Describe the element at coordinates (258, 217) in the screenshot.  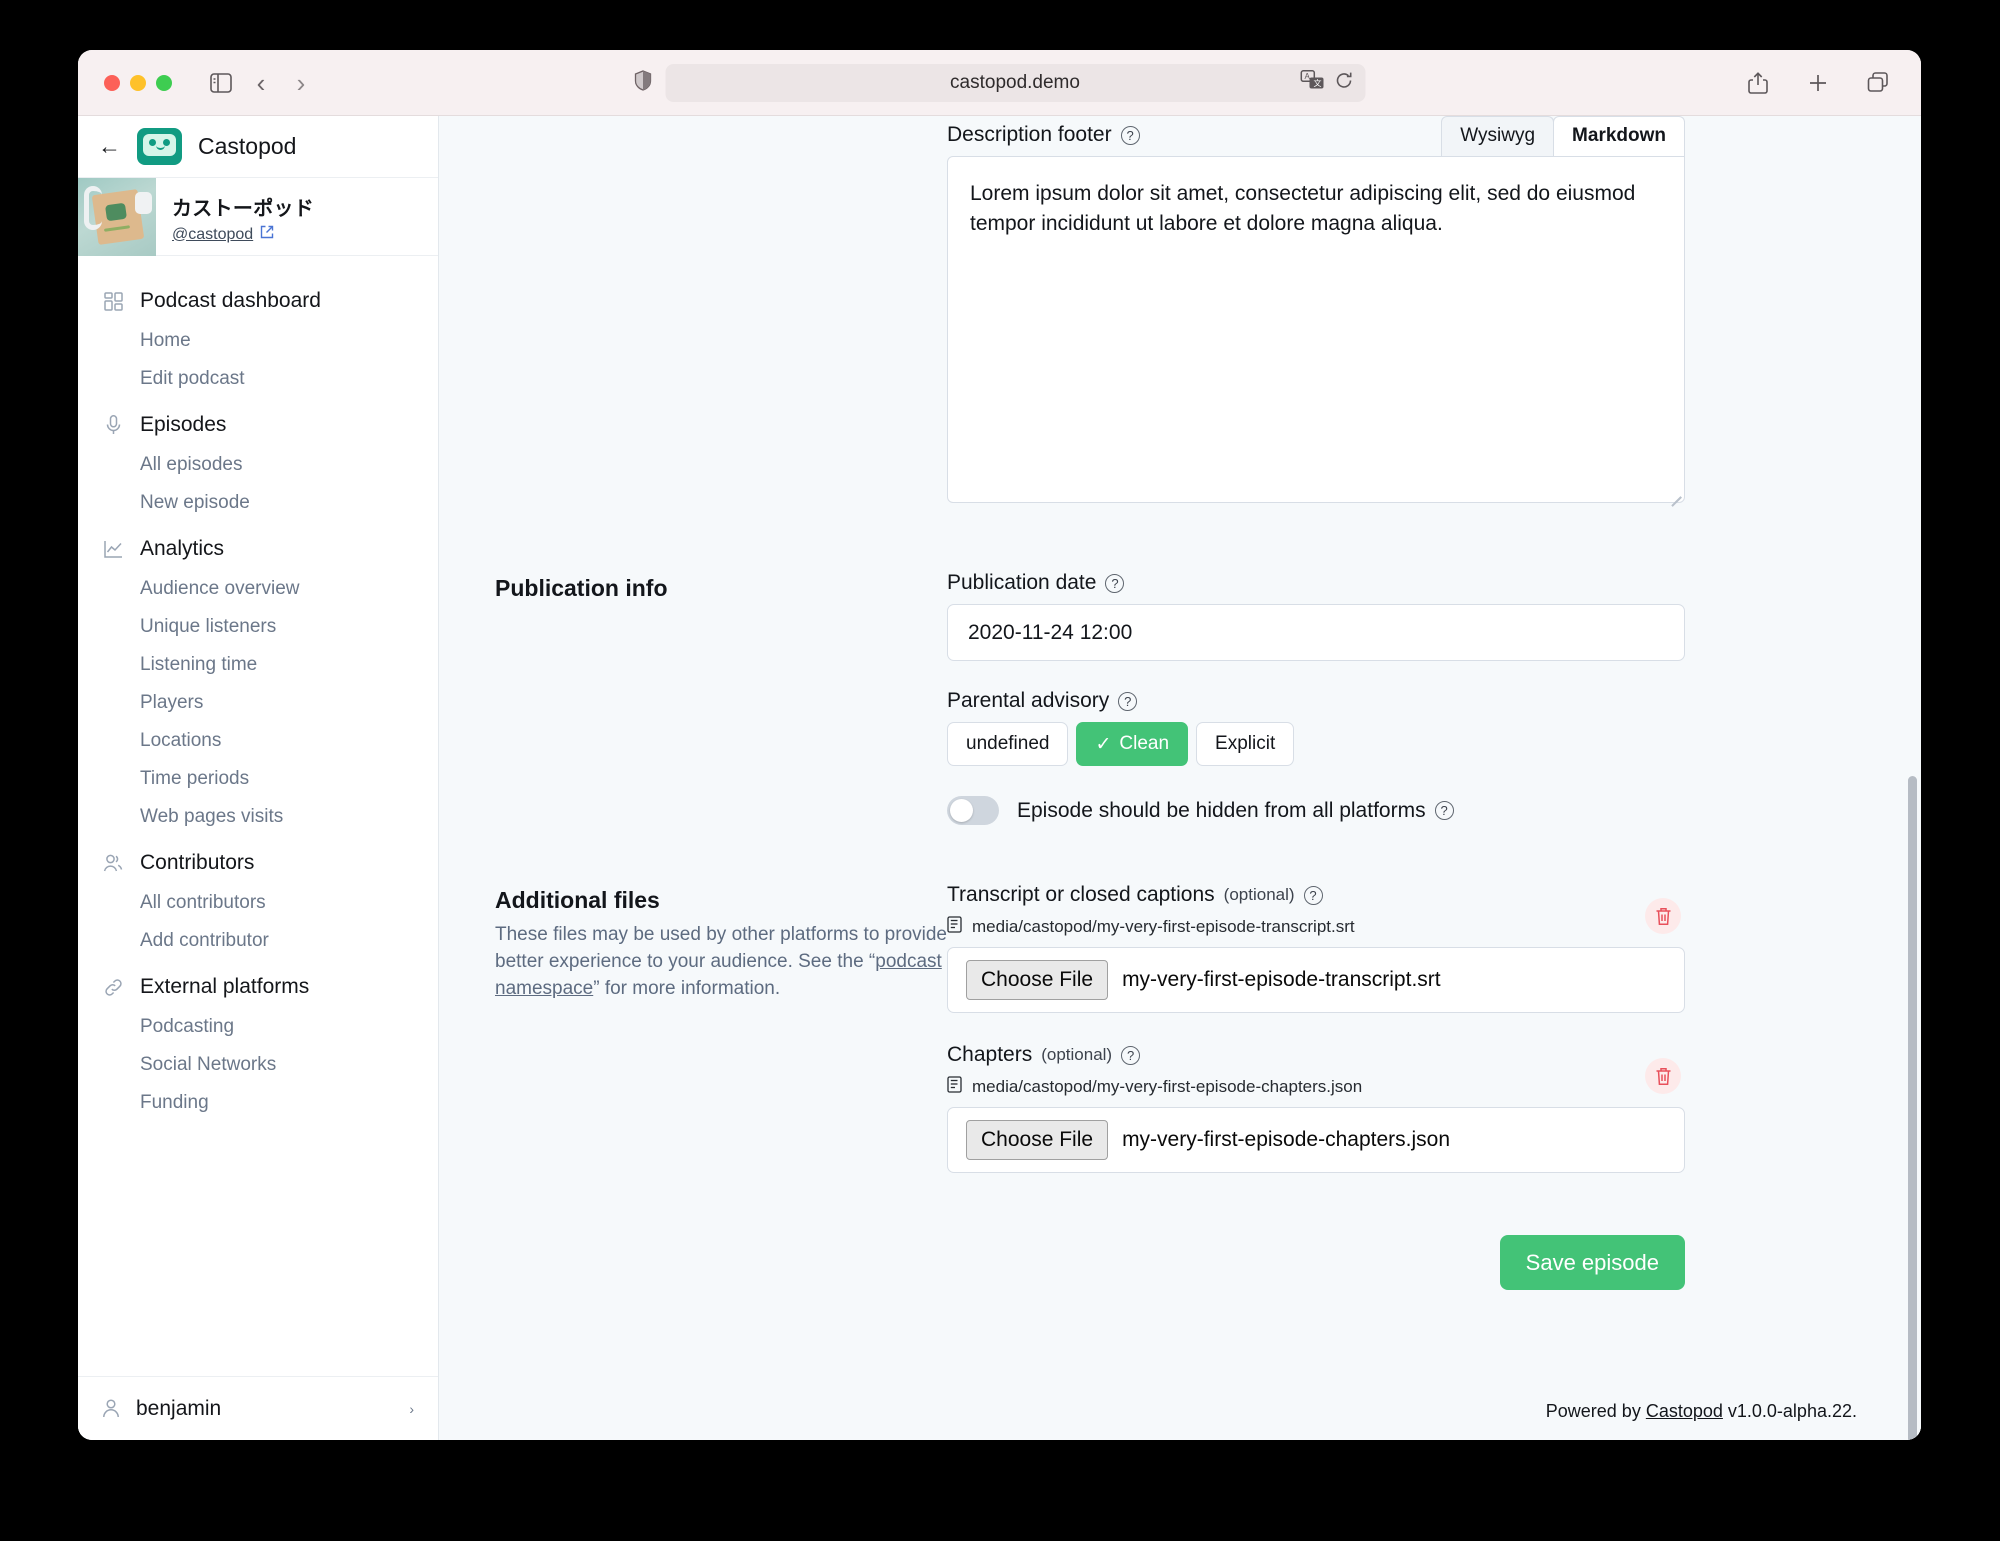
I see `podcast-summary: カストーポッド @castopod` at that location.